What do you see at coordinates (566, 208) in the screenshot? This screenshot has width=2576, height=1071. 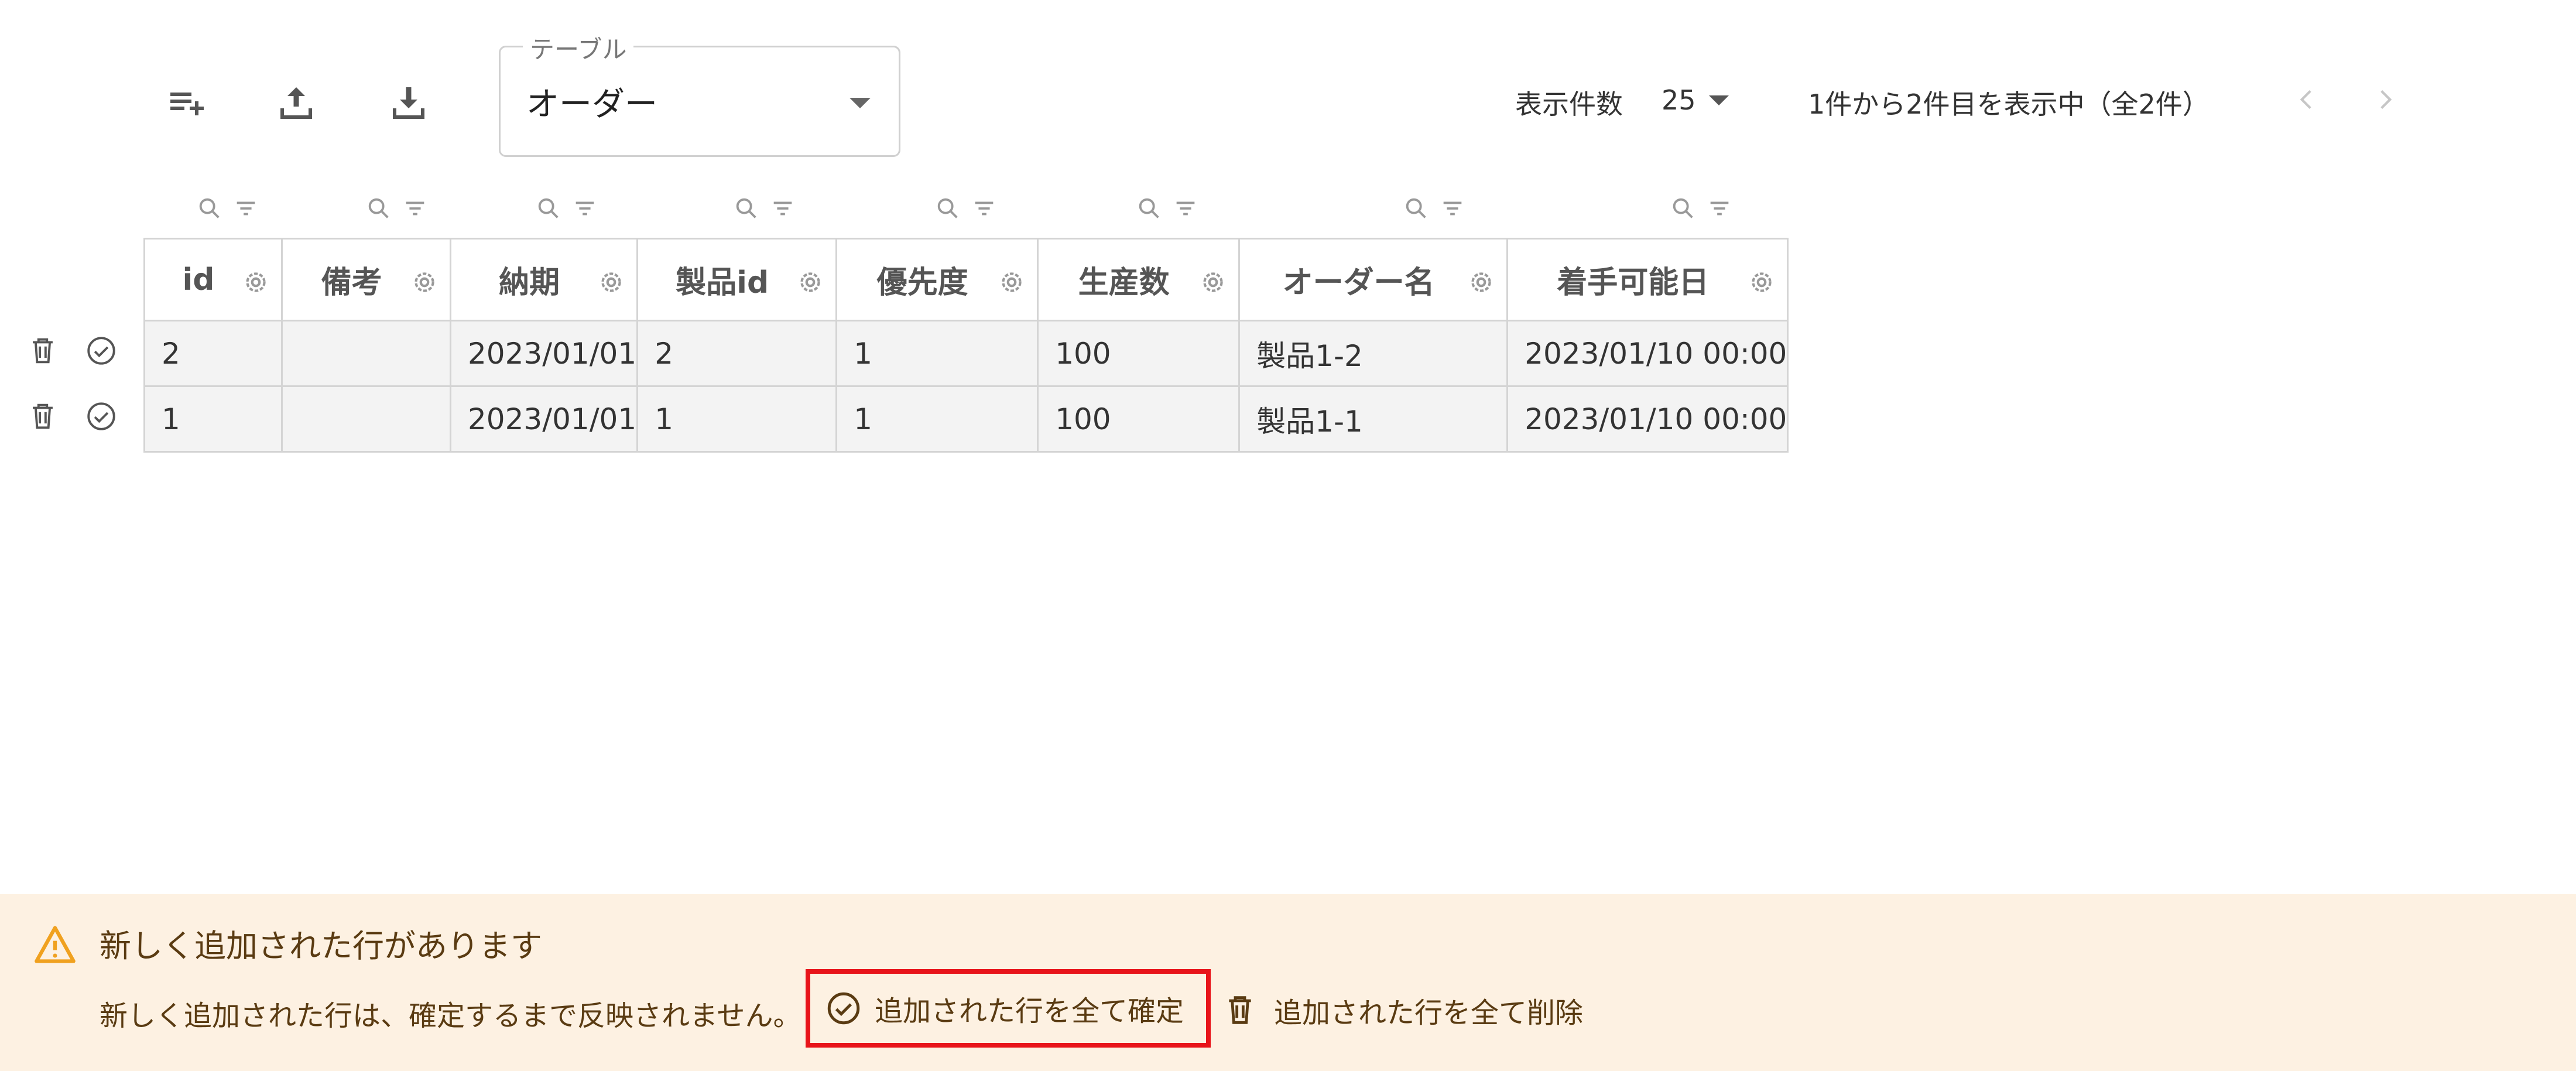 I see `column-tools-due` at bounding box center [566, 208].